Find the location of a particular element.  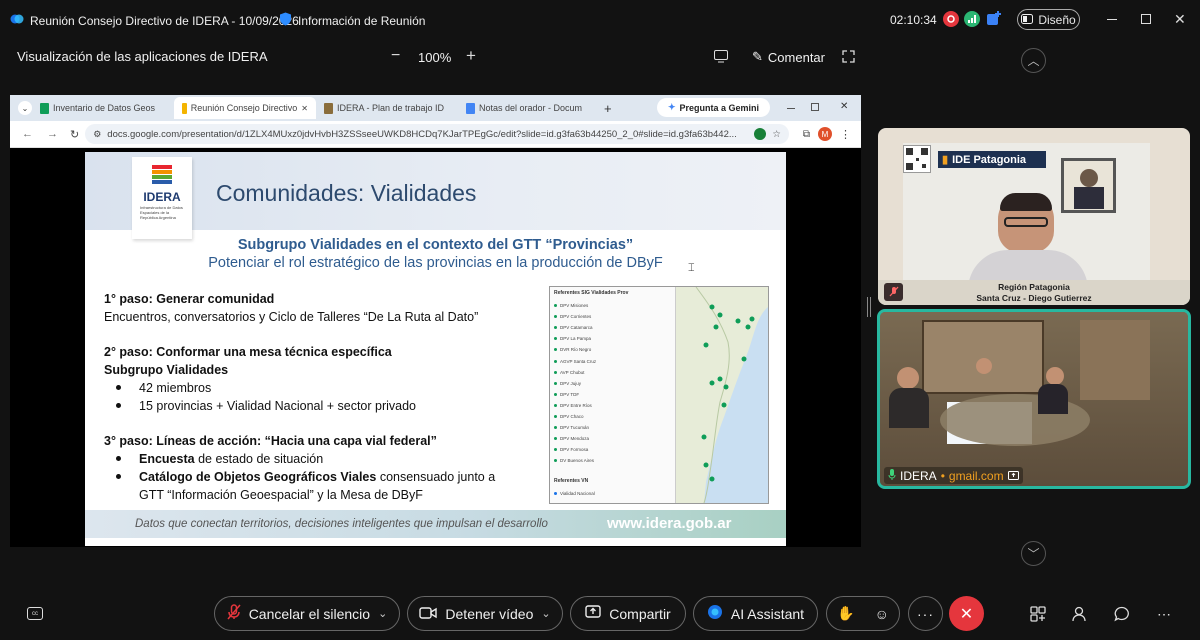

browser-close-icon: ✕ is located at coordinates (844, 106).